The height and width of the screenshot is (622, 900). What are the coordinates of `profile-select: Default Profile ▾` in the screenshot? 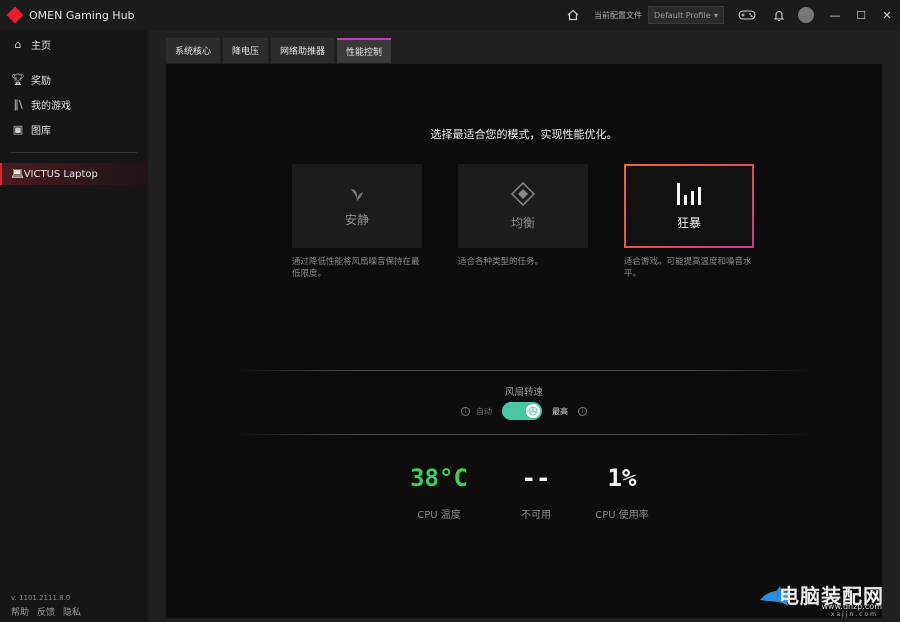 It's located at (686, 15).